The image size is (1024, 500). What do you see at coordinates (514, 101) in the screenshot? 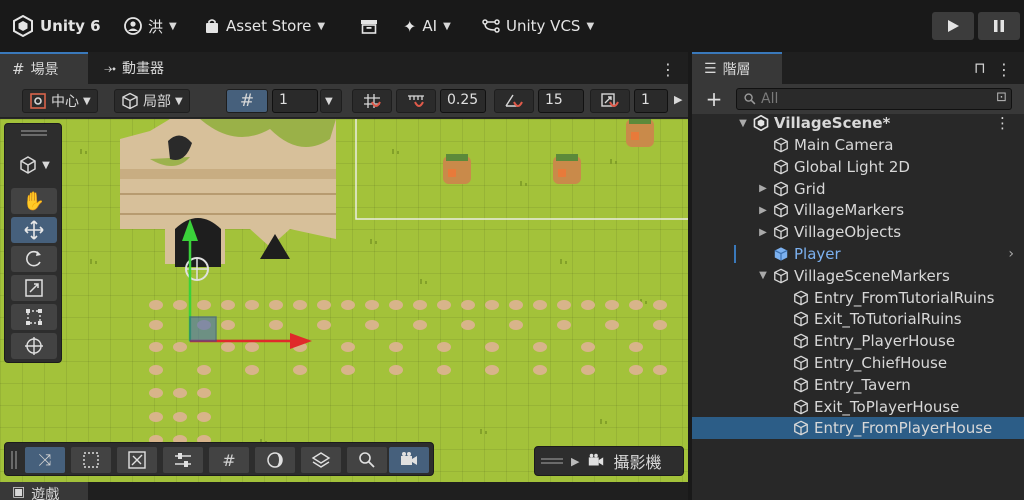
I see `snap-rotate-button` at bounding box center [514, 101].